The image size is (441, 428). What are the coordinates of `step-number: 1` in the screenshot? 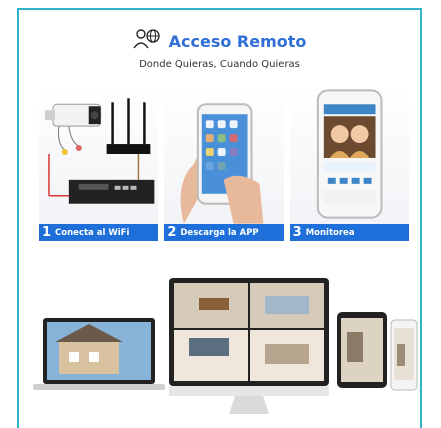 It's located at (47, 232).